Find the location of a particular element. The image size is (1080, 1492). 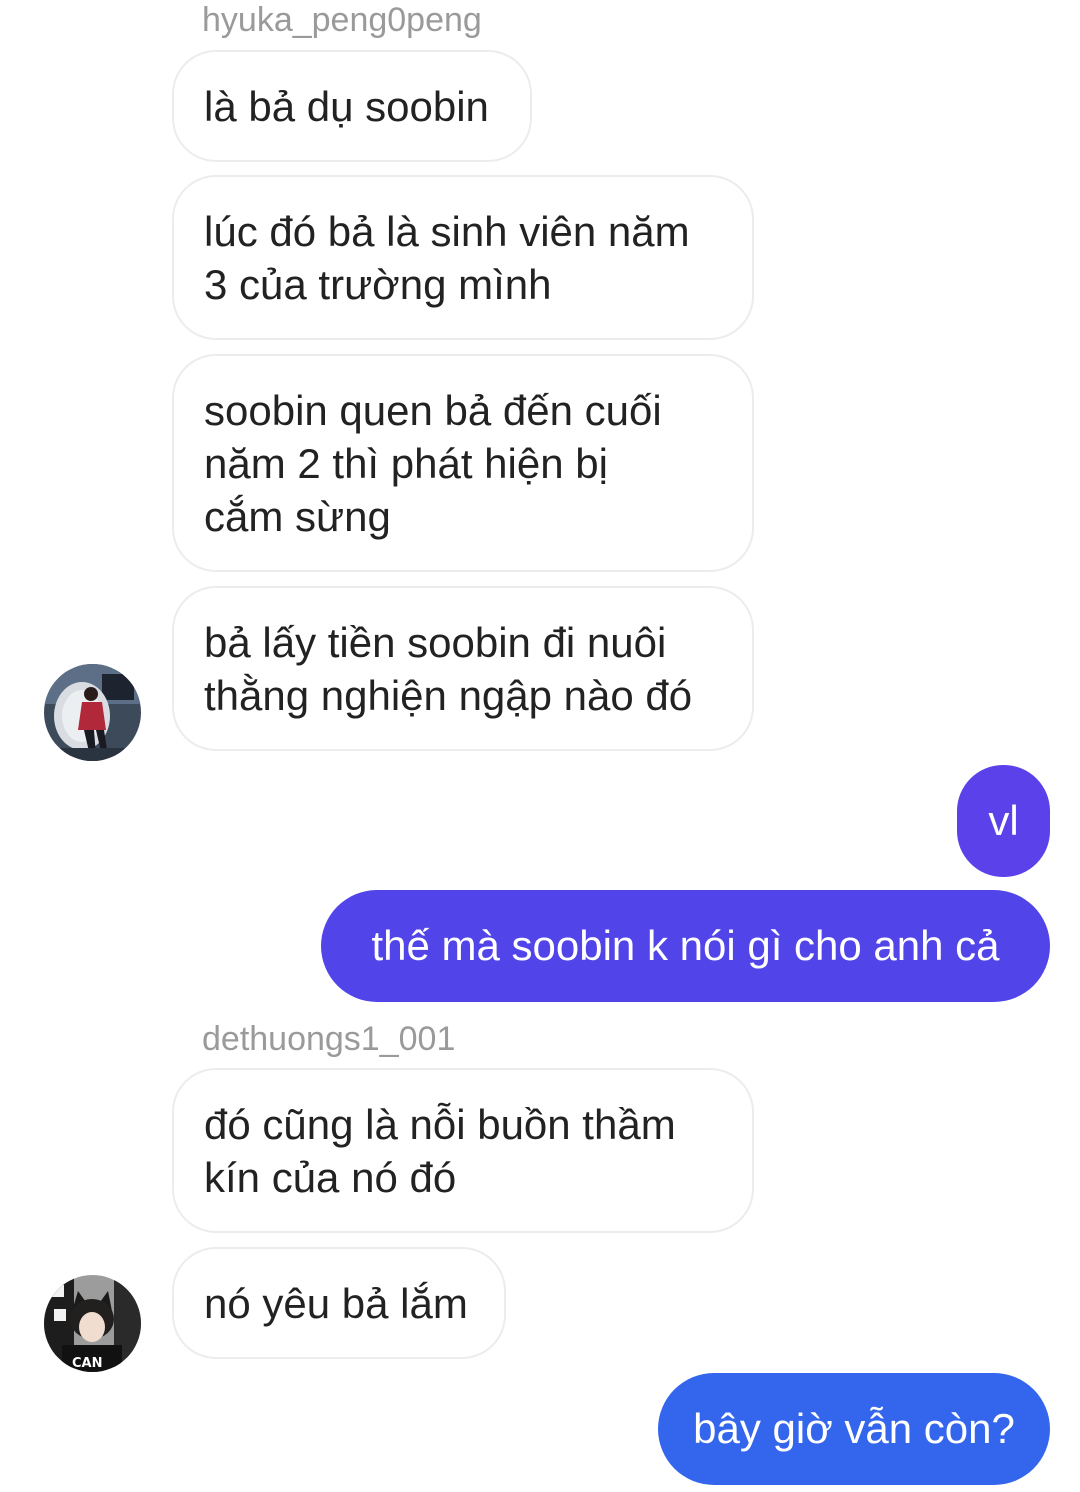

profile-photo-person-red-jacket-icon is located at coordinates (92, 712).